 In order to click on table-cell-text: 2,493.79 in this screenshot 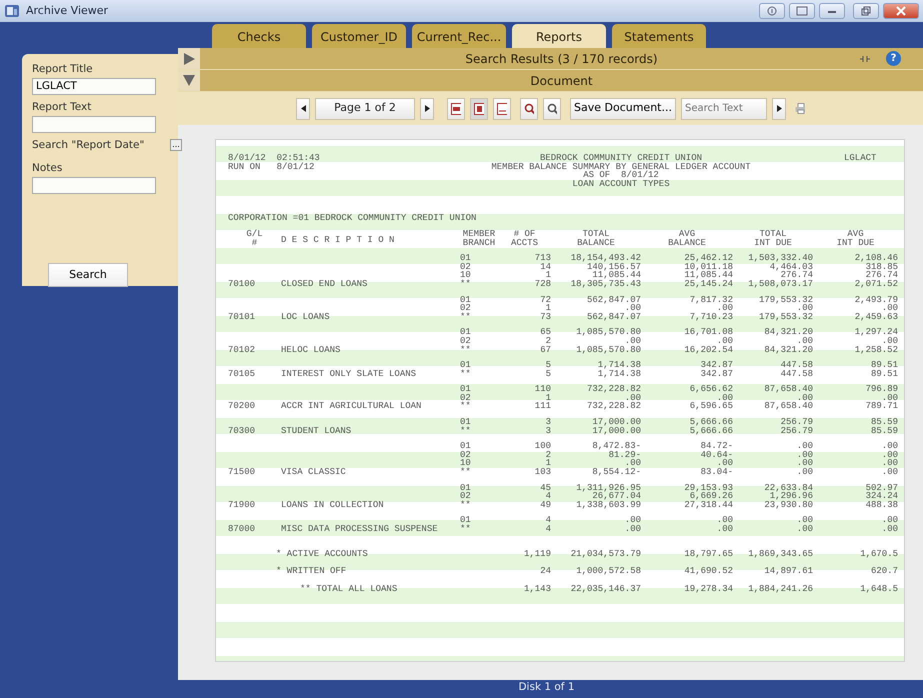, I will do `click(876, 300)`.